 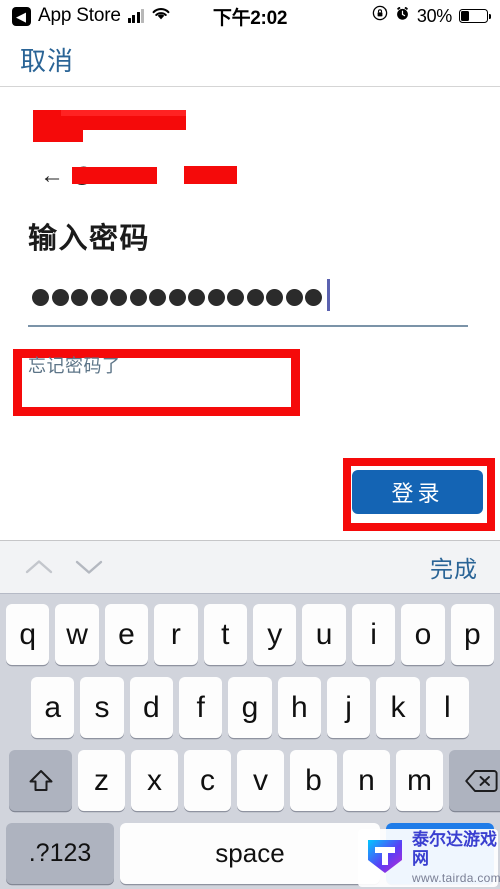 What do you see at coordinates (423, 634) in the screenshot?
I see `key-o: o` at bounding box center [423, 634].